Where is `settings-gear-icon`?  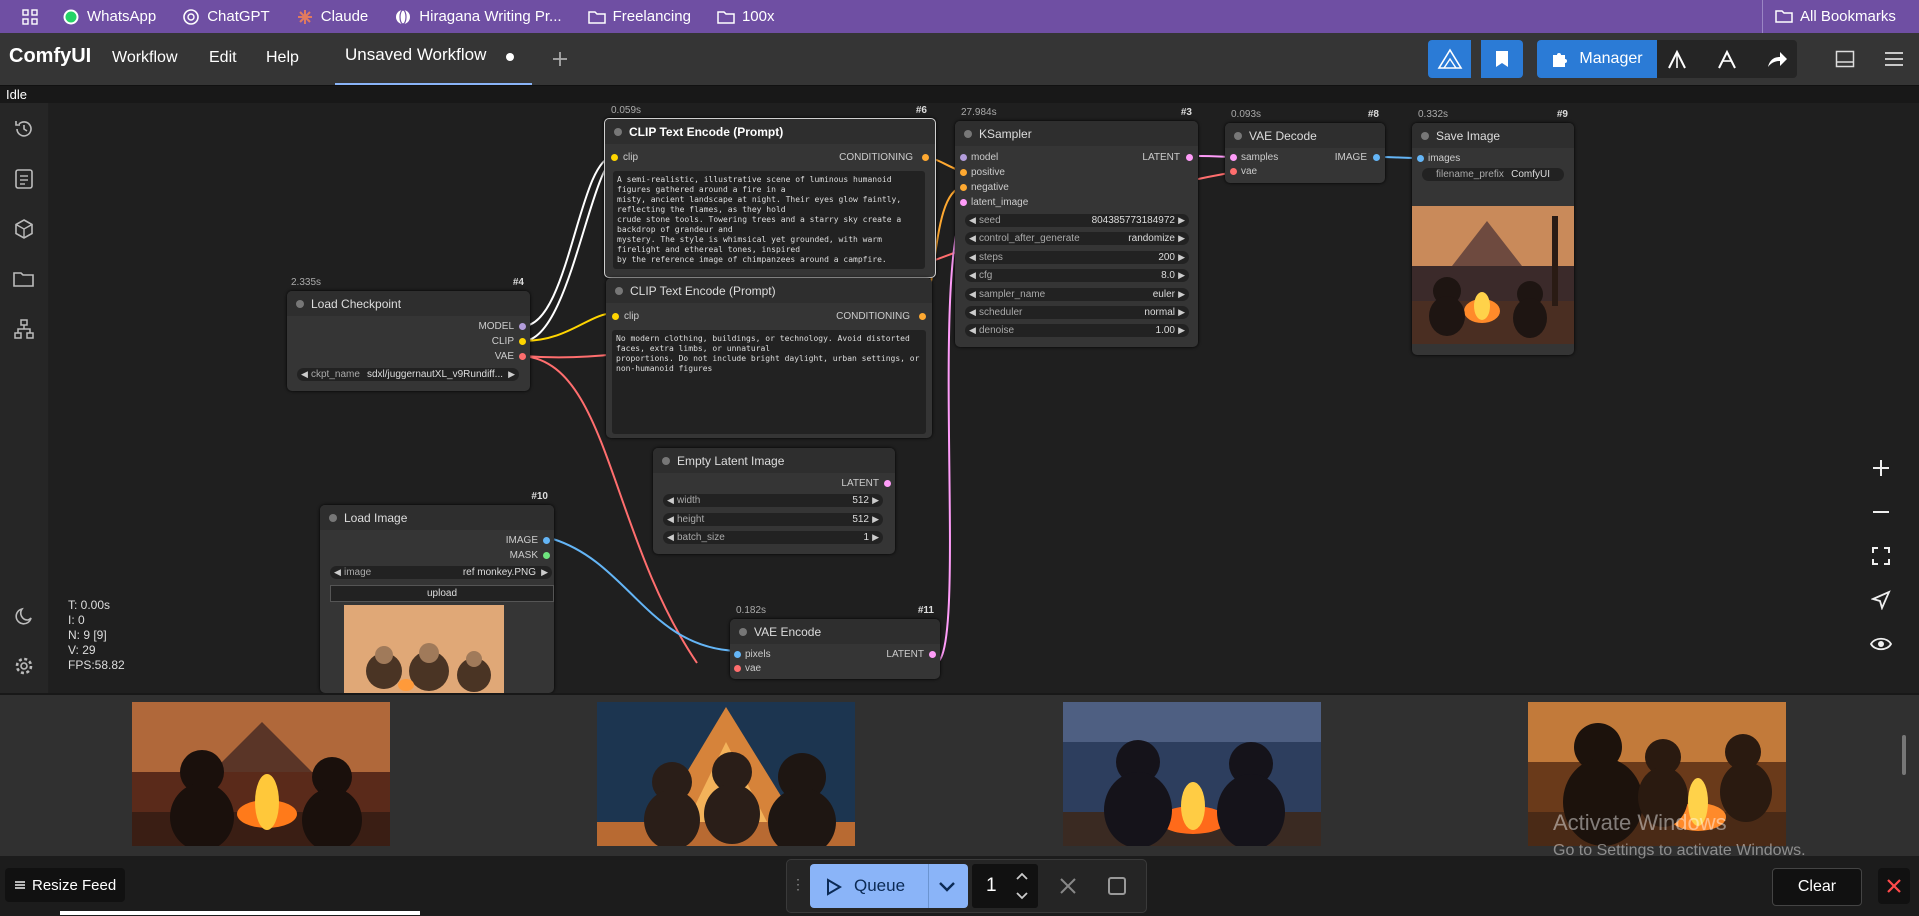 settings-gear-icon is located at coordinates (24, 666).